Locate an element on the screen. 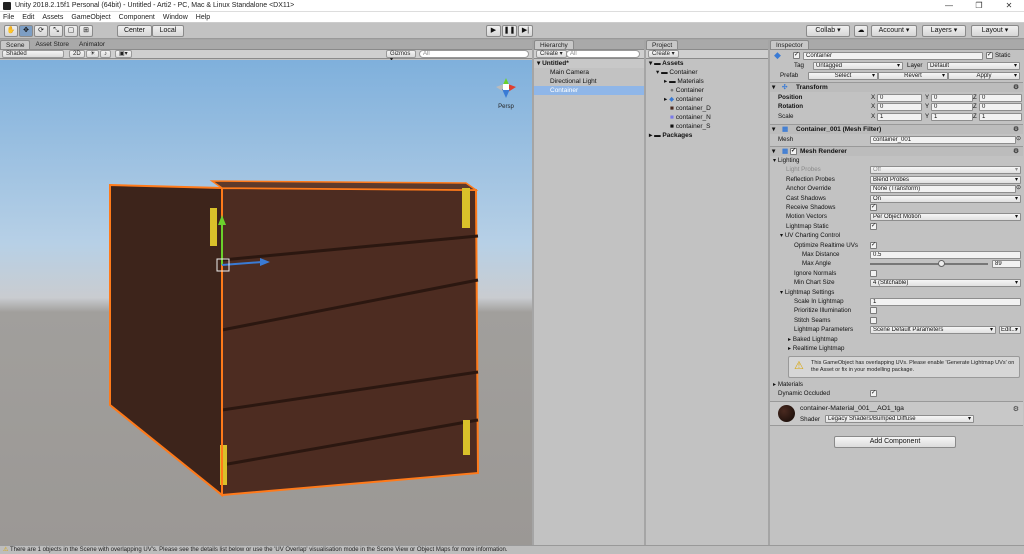  active-checkbox: ✓ is located at coordinates (796, 55).